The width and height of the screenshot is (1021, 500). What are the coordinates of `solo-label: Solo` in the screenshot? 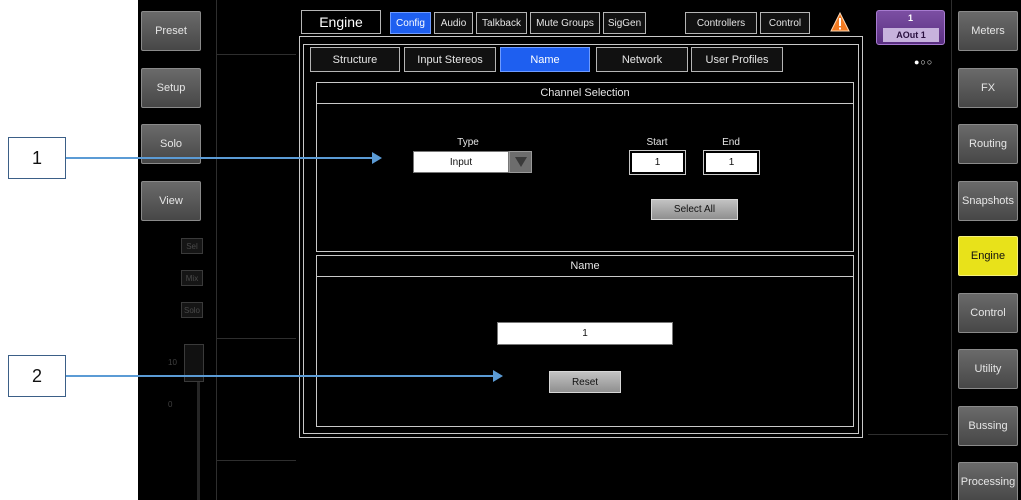 It's located at (171, 144).